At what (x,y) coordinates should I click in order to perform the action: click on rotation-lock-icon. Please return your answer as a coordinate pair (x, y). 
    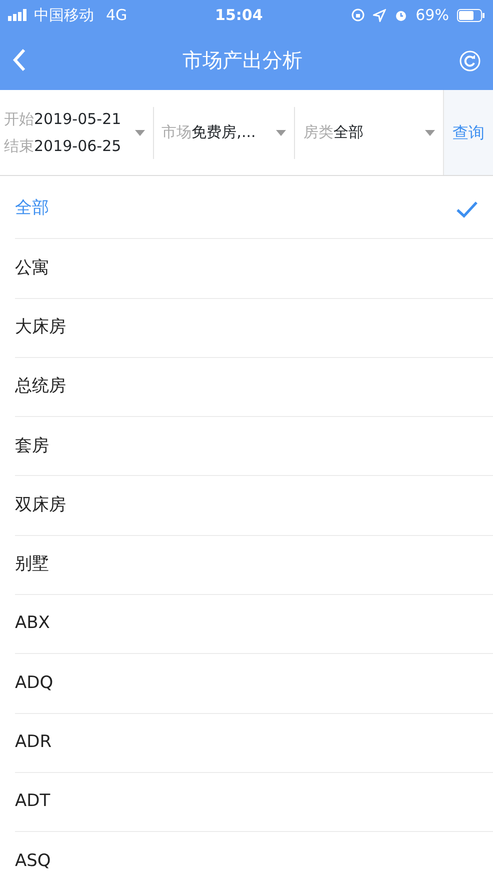
    Looking at the image, I should click on (357, 15).